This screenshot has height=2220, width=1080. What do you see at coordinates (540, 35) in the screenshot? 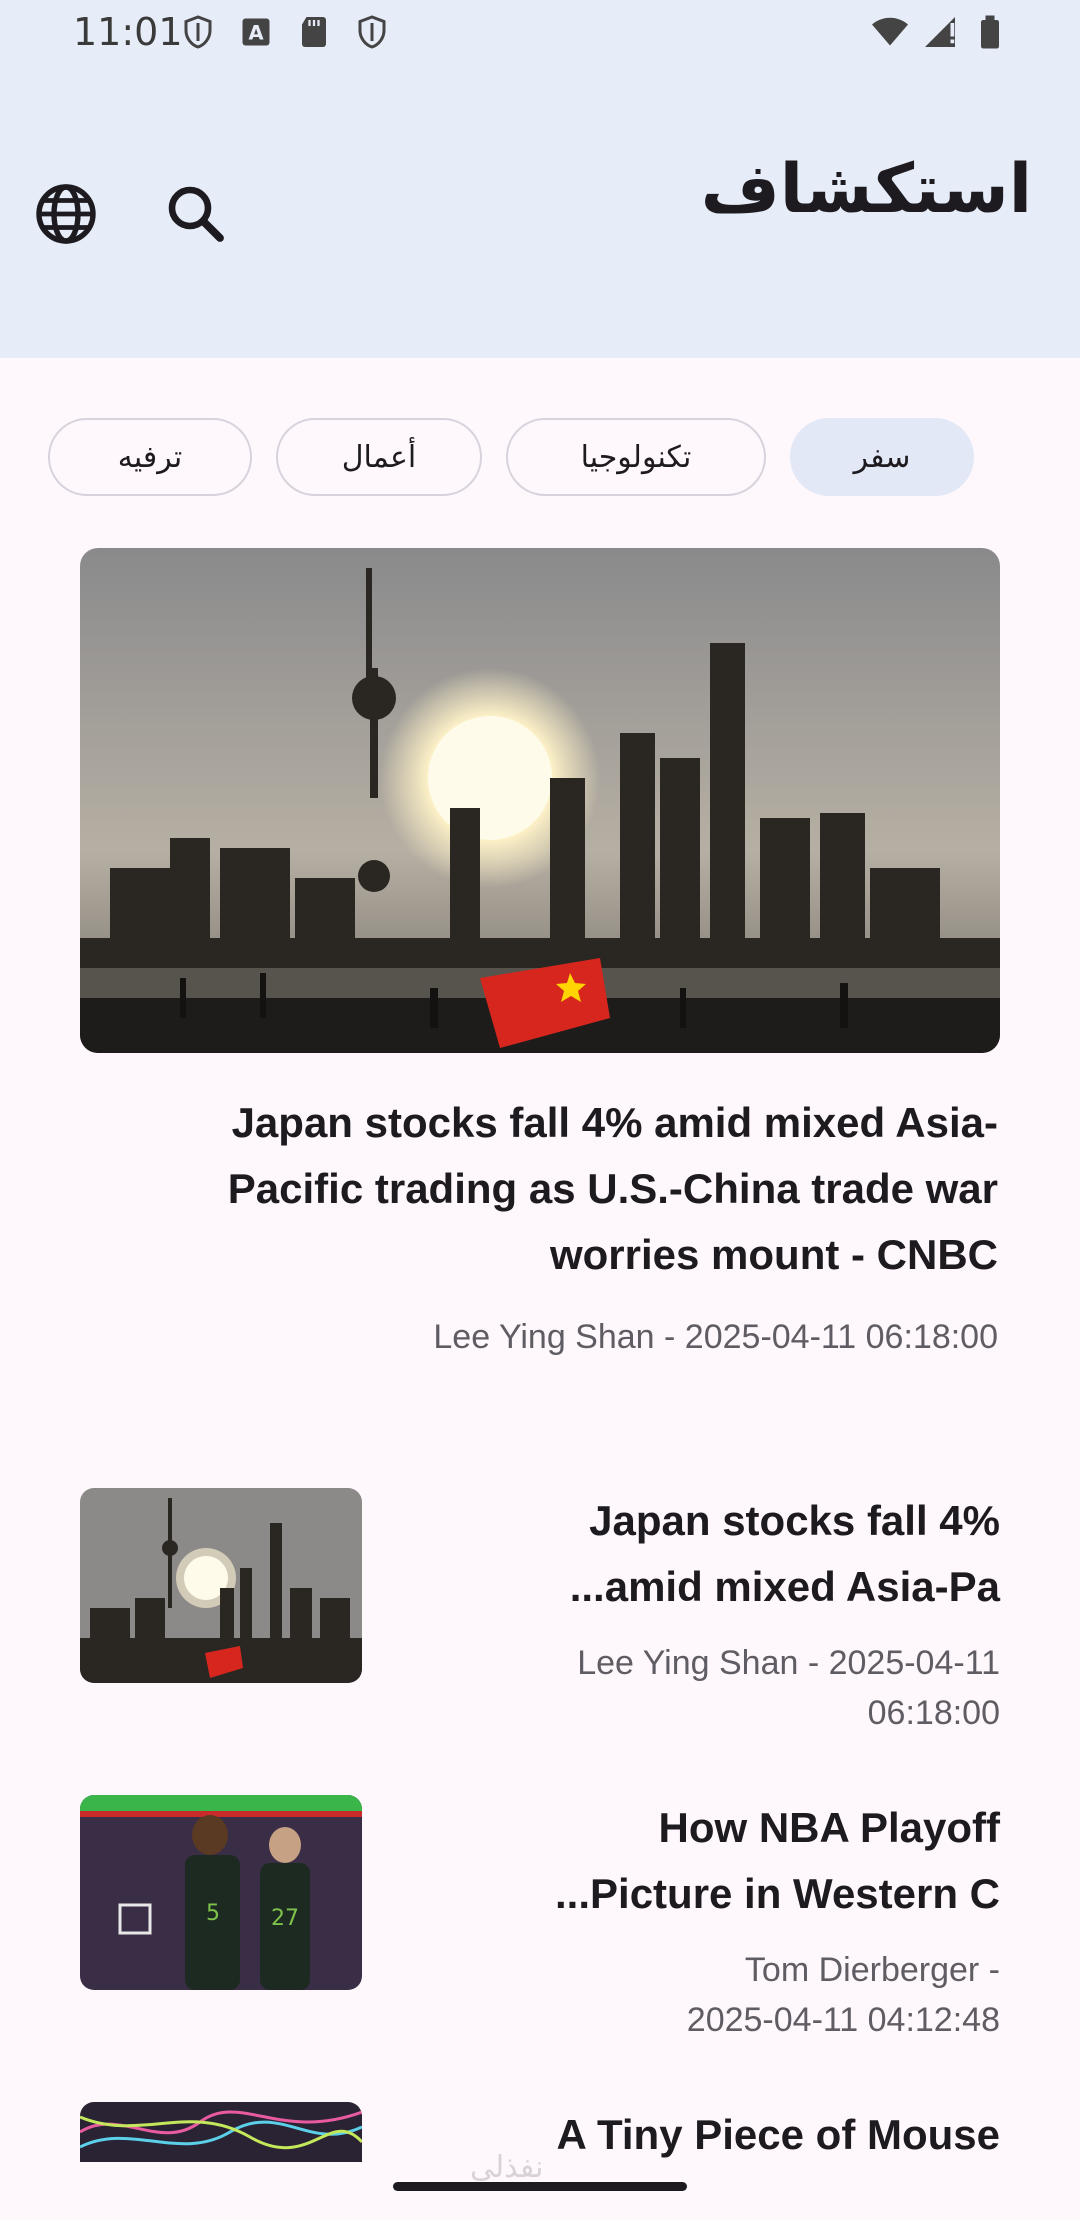
I see `status-bar: 11:01 A` at bounding box center [540, 35].